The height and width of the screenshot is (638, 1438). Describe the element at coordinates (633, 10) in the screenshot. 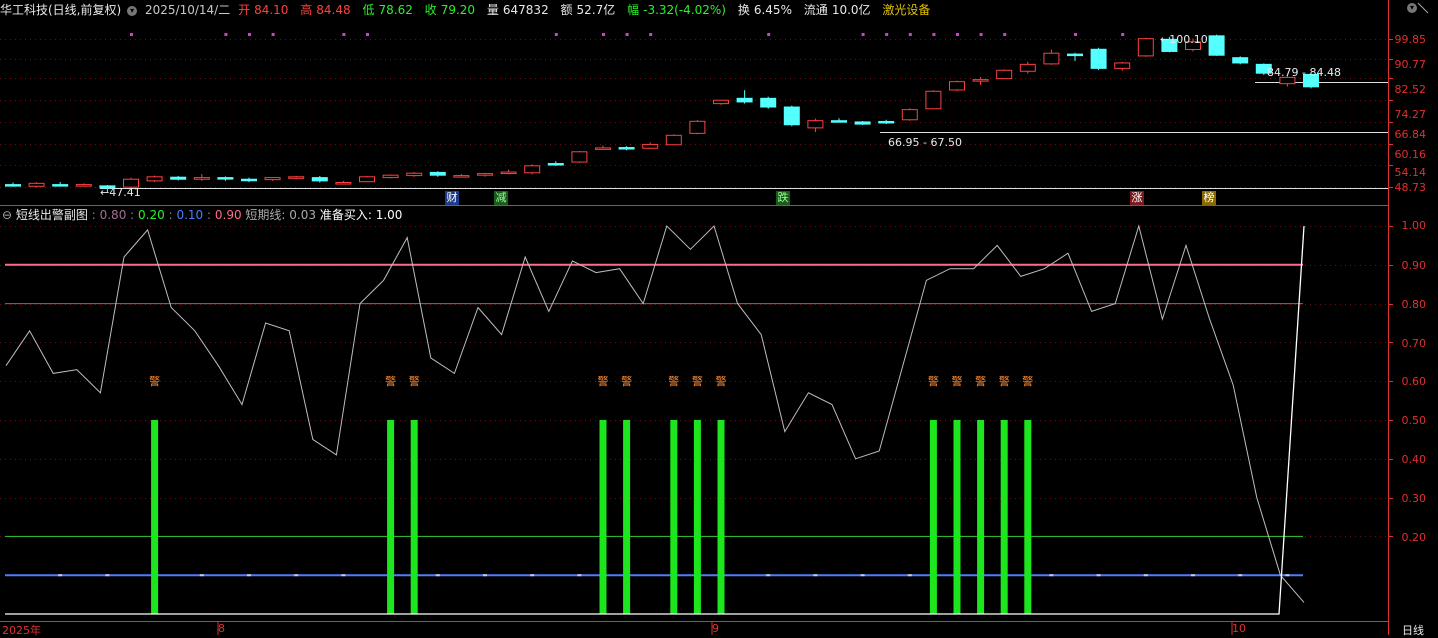

I see `change-label: 幅` at that location.